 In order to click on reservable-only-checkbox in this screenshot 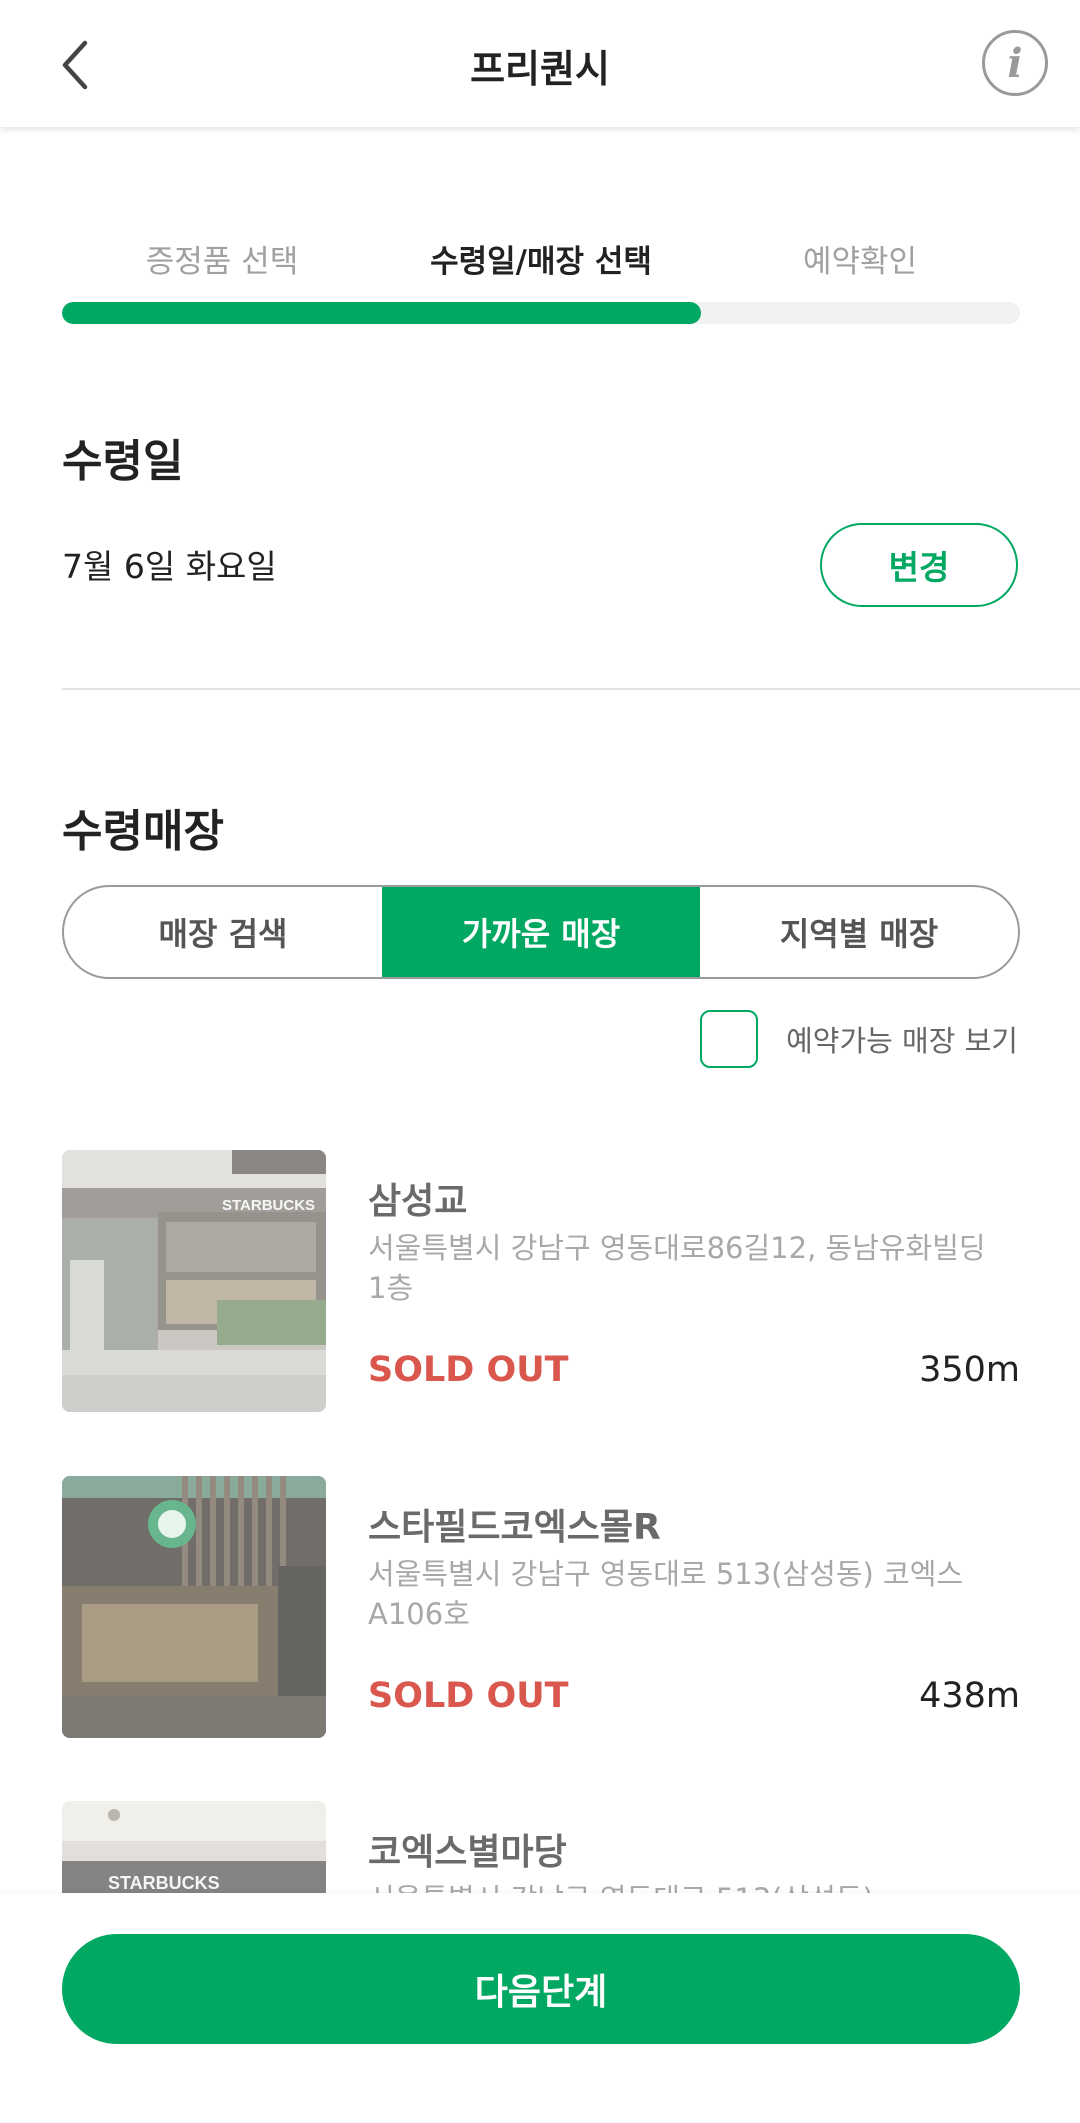, I will do `click(729, 1039)`.